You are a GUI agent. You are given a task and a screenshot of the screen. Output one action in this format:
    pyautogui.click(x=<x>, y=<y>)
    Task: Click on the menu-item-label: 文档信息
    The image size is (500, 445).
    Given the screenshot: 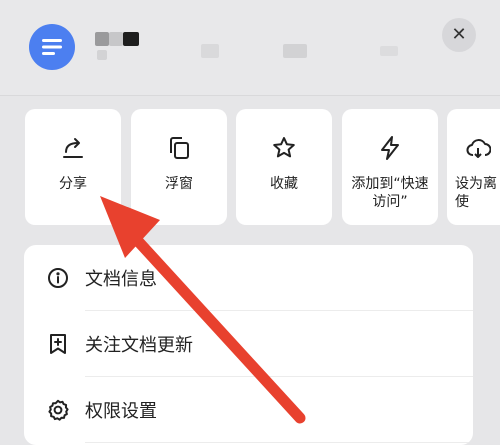 What is the action you would take?
    pyautogui.click(x=121, y=279)
    